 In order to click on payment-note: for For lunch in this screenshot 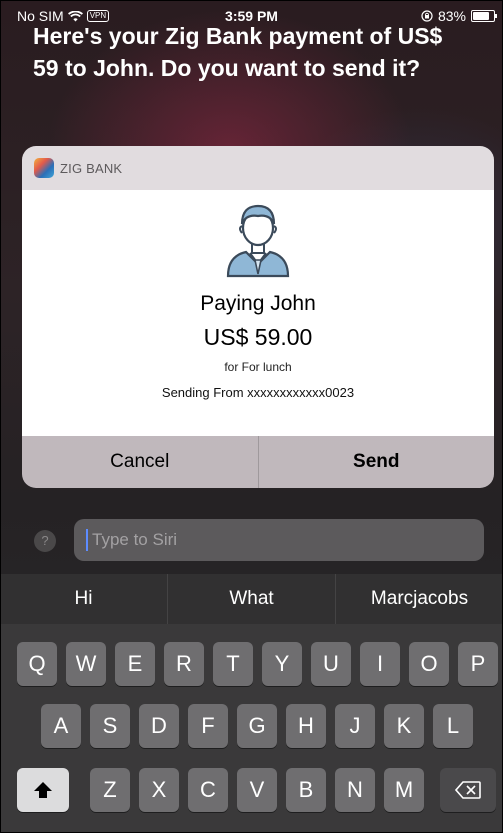, I will do `click(258, 367)`.